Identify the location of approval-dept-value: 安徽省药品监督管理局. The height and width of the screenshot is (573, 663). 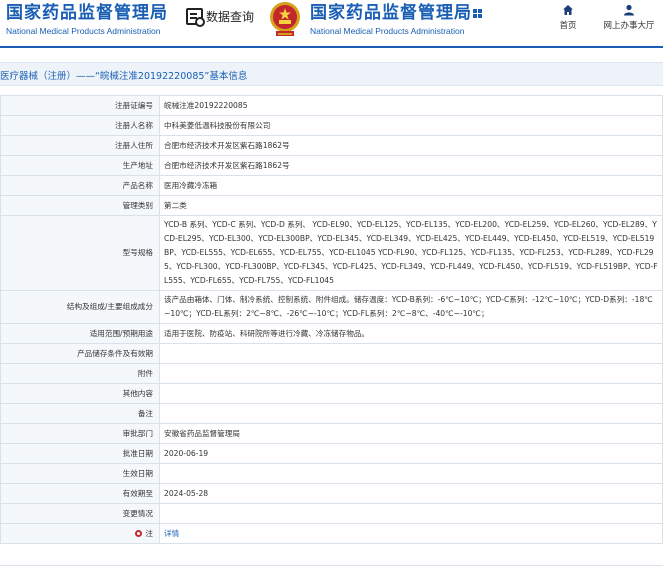
(411, 433).